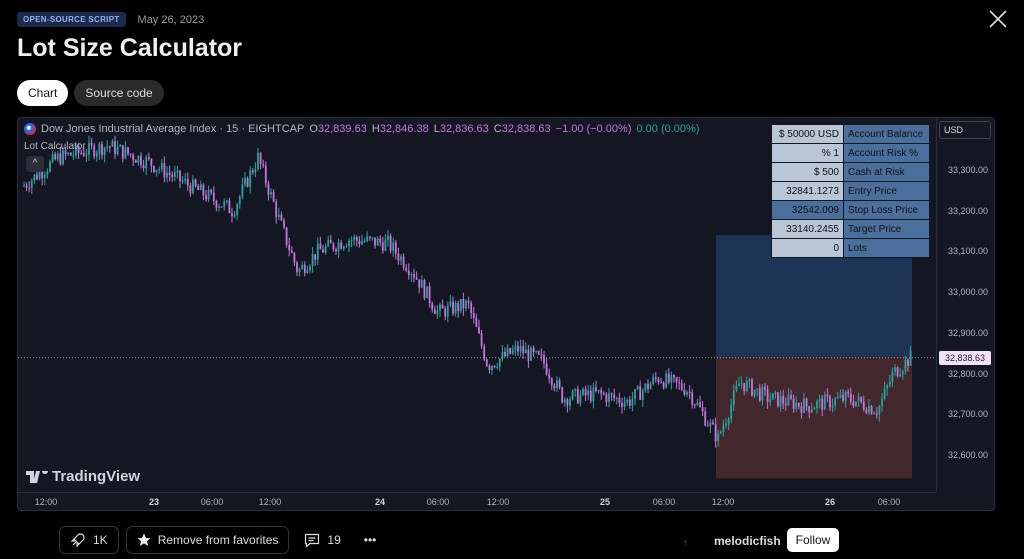 The height and width of the screenshot is (559, 1024). Describe the element at coordinates (886, 210) in the screenshot. I see `calculator-label: Stop Loss Price` at that location.